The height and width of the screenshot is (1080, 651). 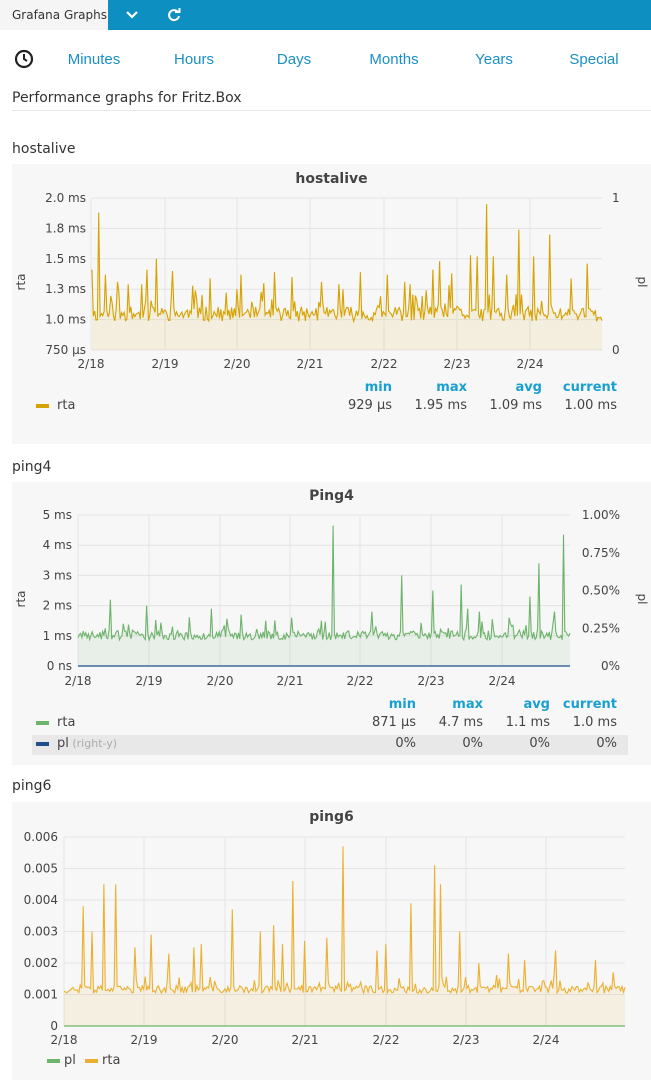 What do you see at coordinates (394, 60) in the screenshot?
I see `tab-months: Months` at bounding box center [394, 60].